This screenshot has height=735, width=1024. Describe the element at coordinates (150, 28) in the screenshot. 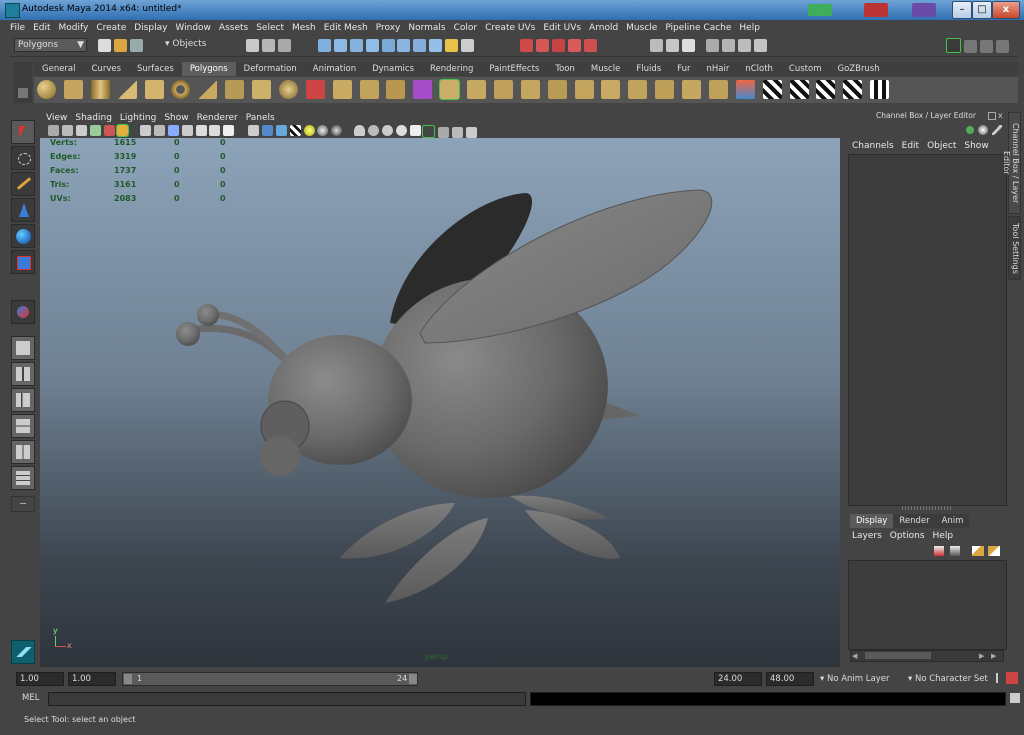

I see `menu-display: Display` at that location.